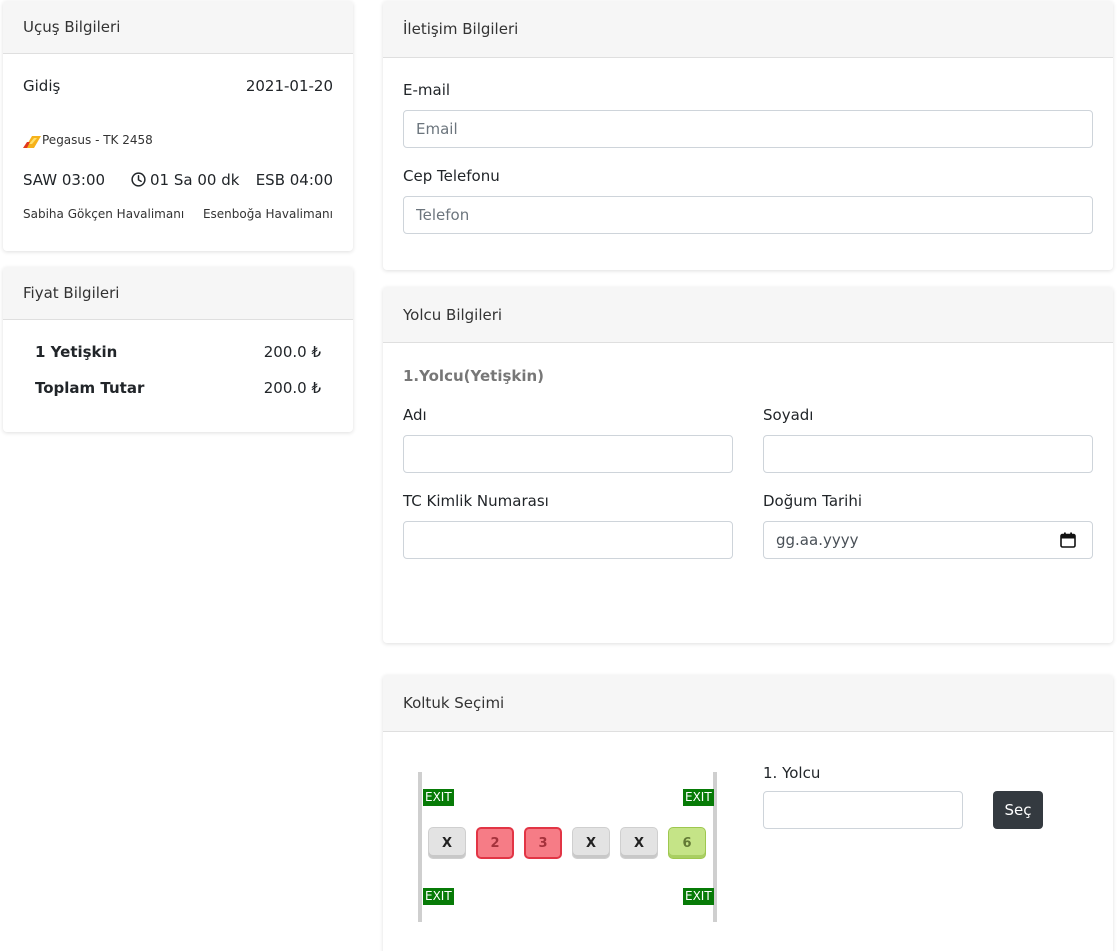 This screenshot has height=951, width=1117. I want to click on select-seat-button: Seç, so click(1018, 810).